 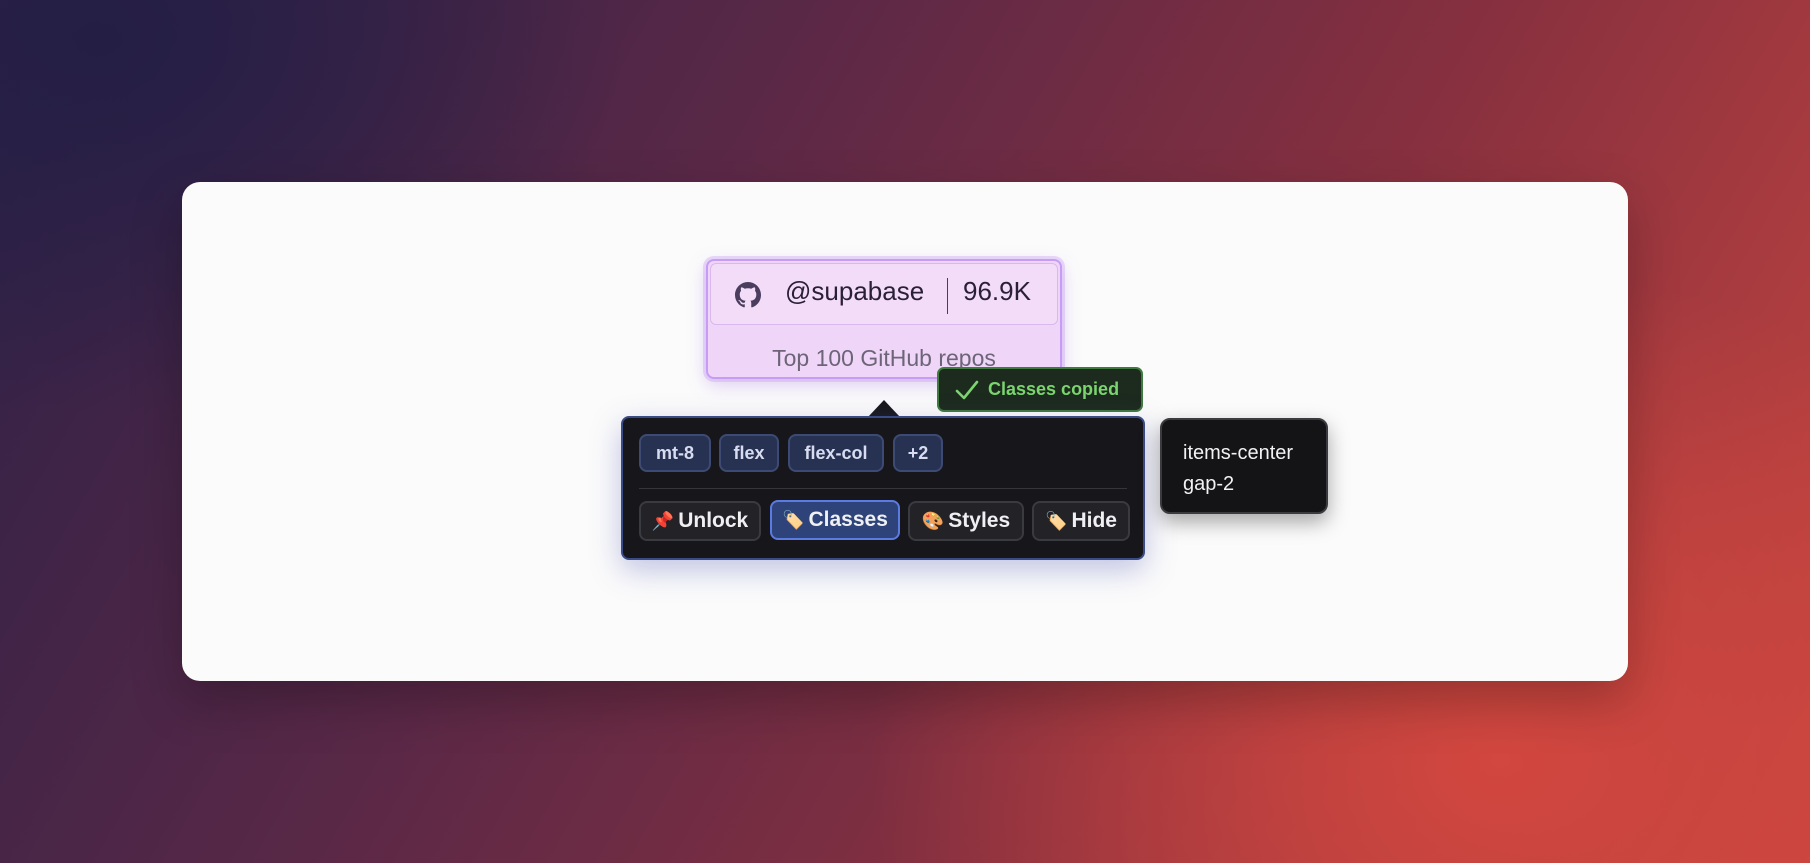 I want to click on tooltip-line: gap-2, so click(x=1209, y=484).